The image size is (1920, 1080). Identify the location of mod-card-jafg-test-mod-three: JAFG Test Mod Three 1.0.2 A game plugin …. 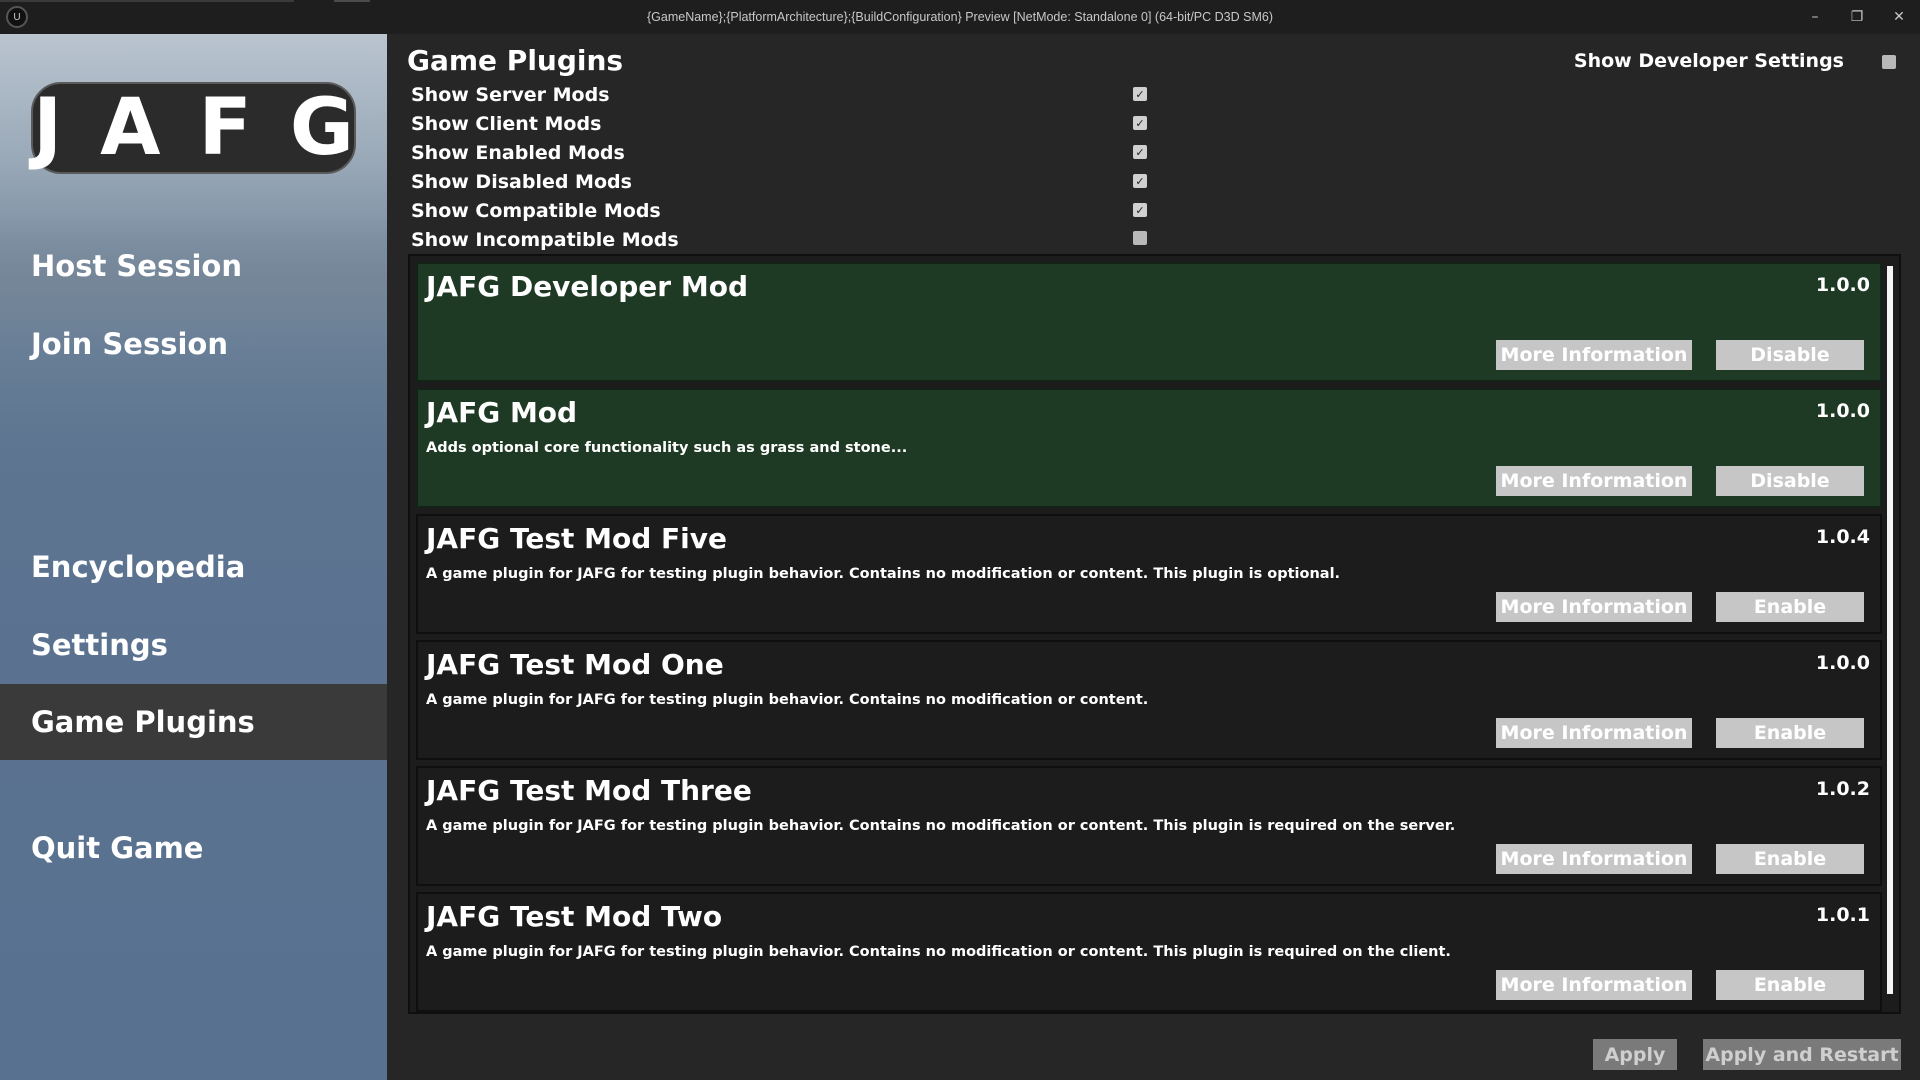
(1149, 826).